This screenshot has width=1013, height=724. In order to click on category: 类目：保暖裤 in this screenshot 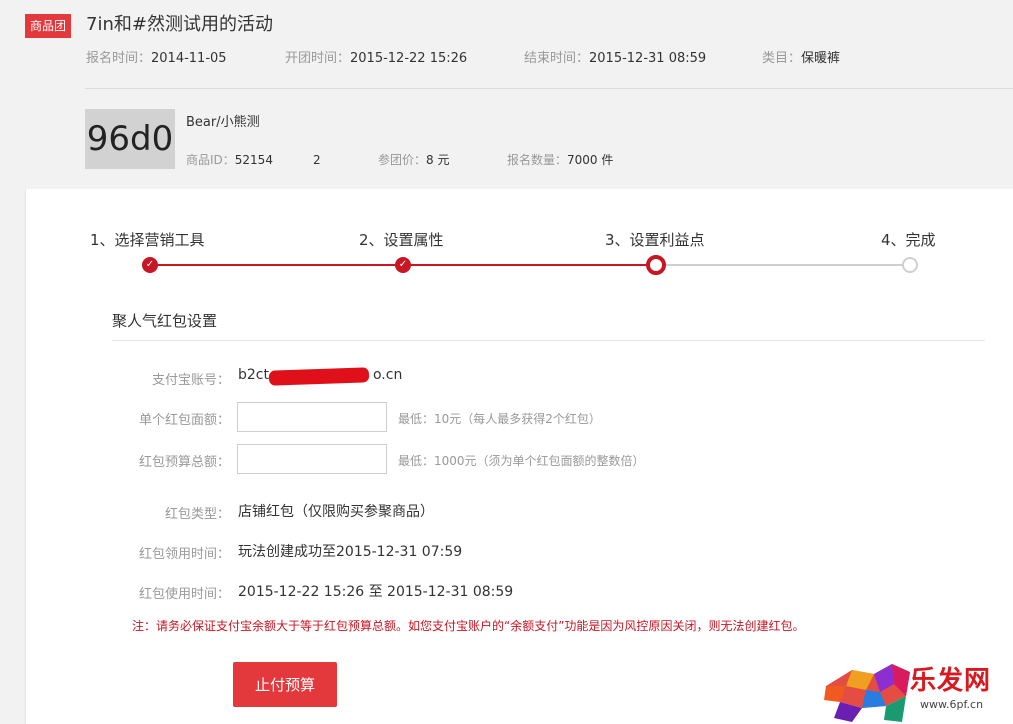, I will do `click(801, 59)`.